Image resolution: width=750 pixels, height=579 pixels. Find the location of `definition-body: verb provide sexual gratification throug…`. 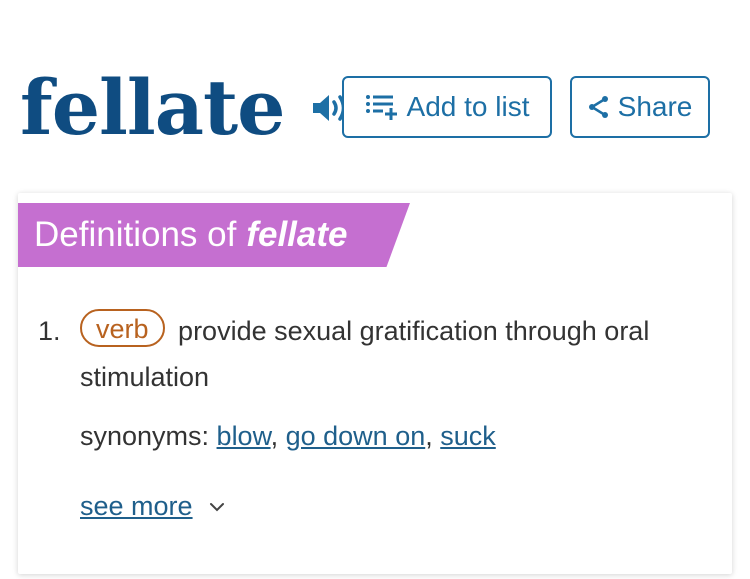

definition-body: verb provide sexual gratification throug… is located at coordinates (389, 354).